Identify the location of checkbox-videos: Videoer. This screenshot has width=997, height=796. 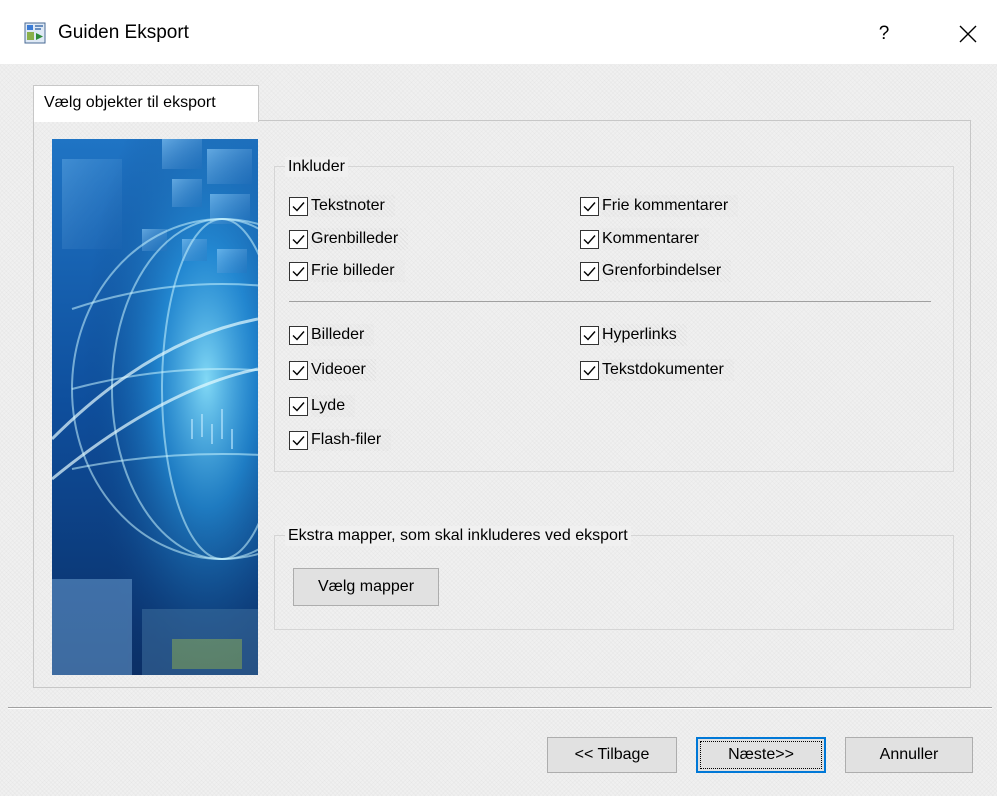
(332, 370).